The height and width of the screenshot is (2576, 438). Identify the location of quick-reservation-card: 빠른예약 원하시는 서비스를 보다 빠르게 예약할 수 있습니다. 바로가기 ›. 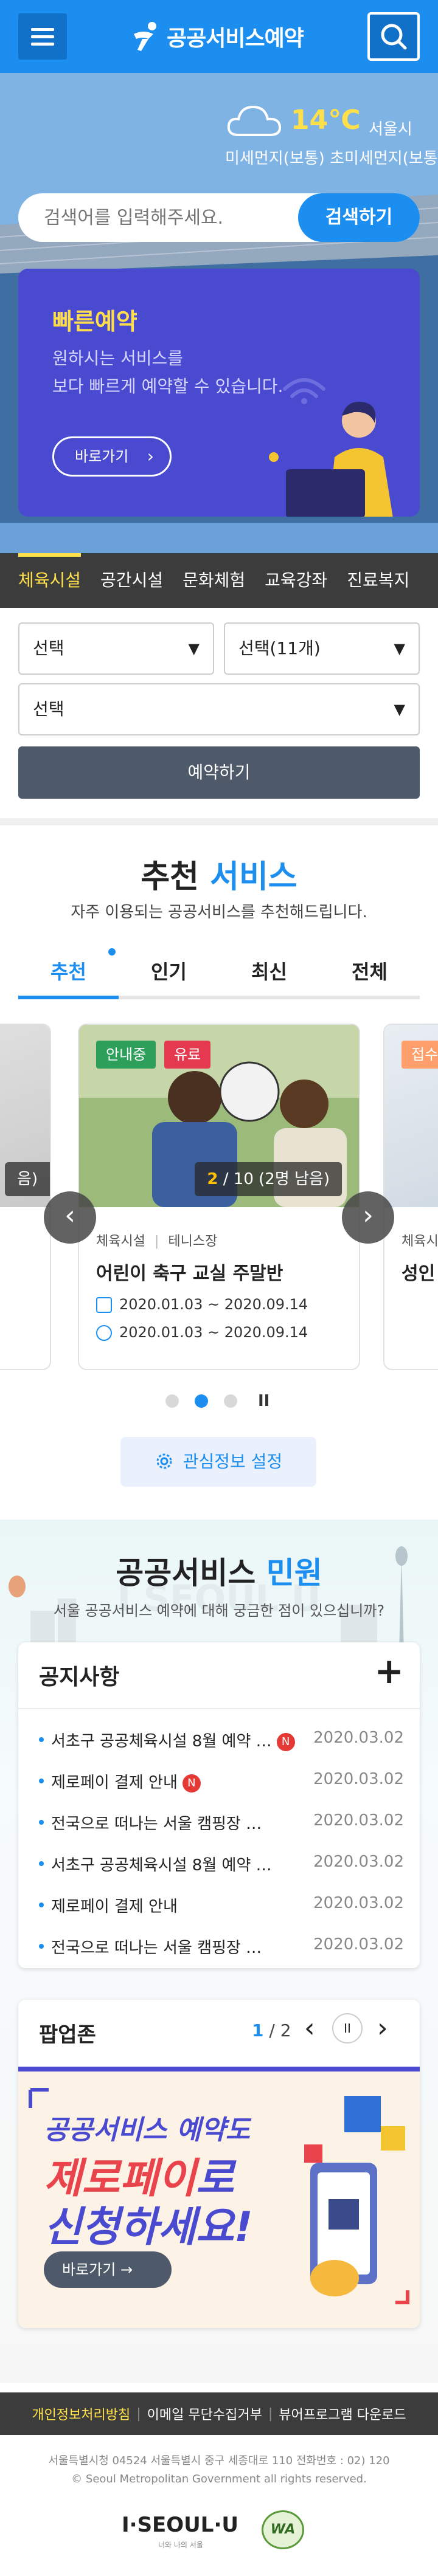
(219, 393).